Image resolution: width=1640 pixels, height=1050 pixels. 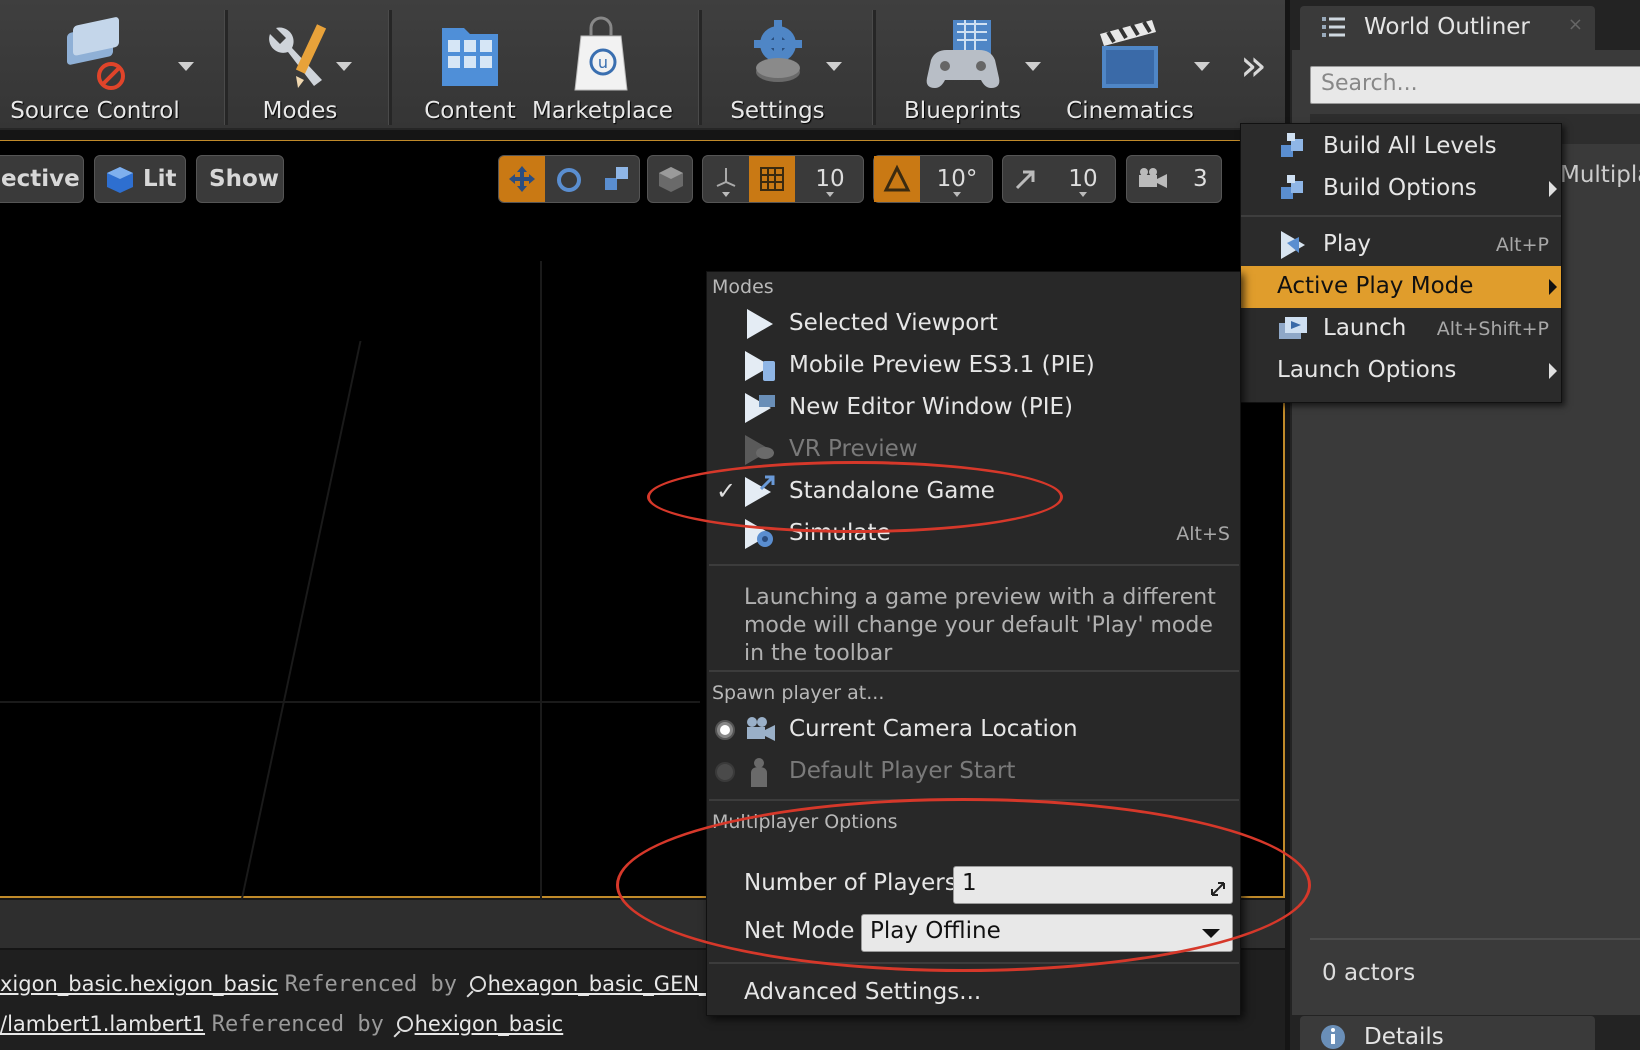 I want to click on modes-dropdown, so click(x=344, y=66).